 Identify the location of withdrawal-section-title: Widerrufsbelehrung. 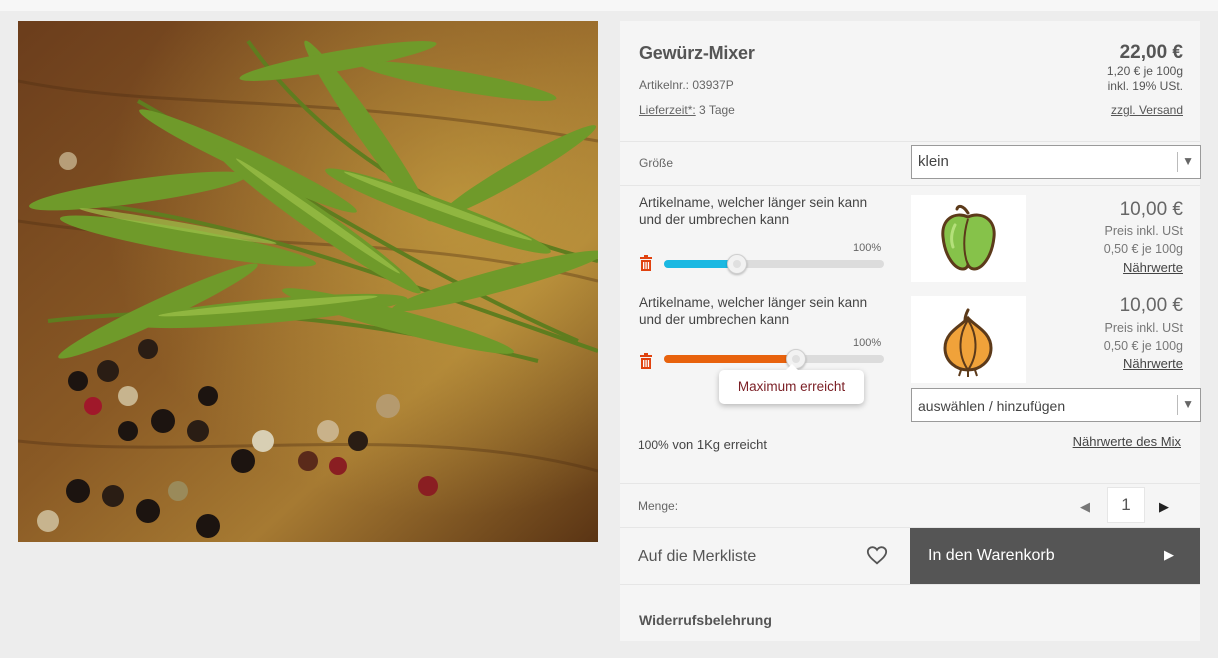
(705, 620).